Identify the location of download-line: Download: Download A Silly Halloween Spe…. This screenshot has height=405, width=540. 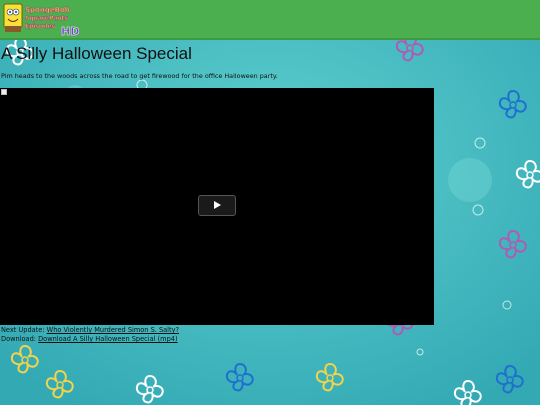
(89, 339).